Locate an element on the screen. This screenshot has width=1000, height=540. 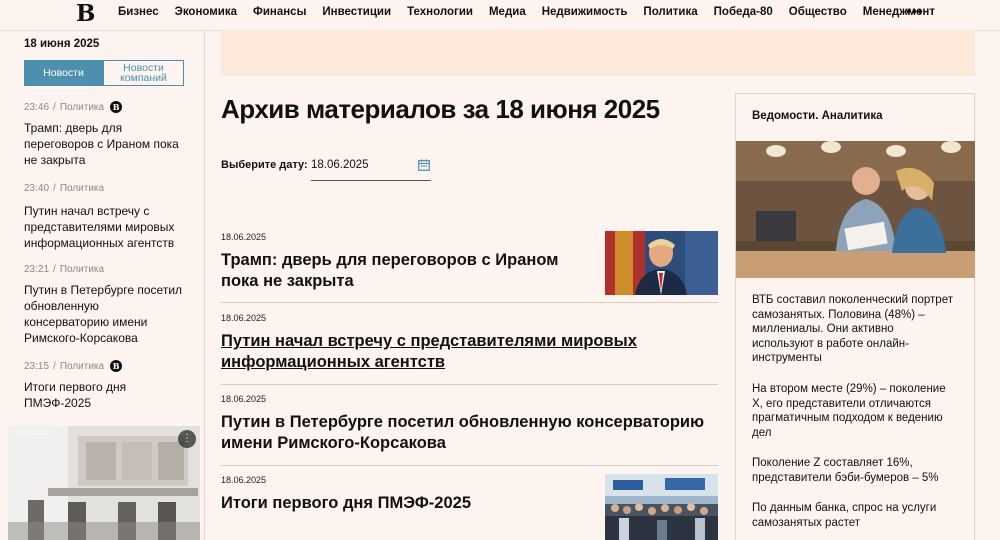
page-title: Архив материалов за 18 июня 2025 is located at coordinates (440, 109).